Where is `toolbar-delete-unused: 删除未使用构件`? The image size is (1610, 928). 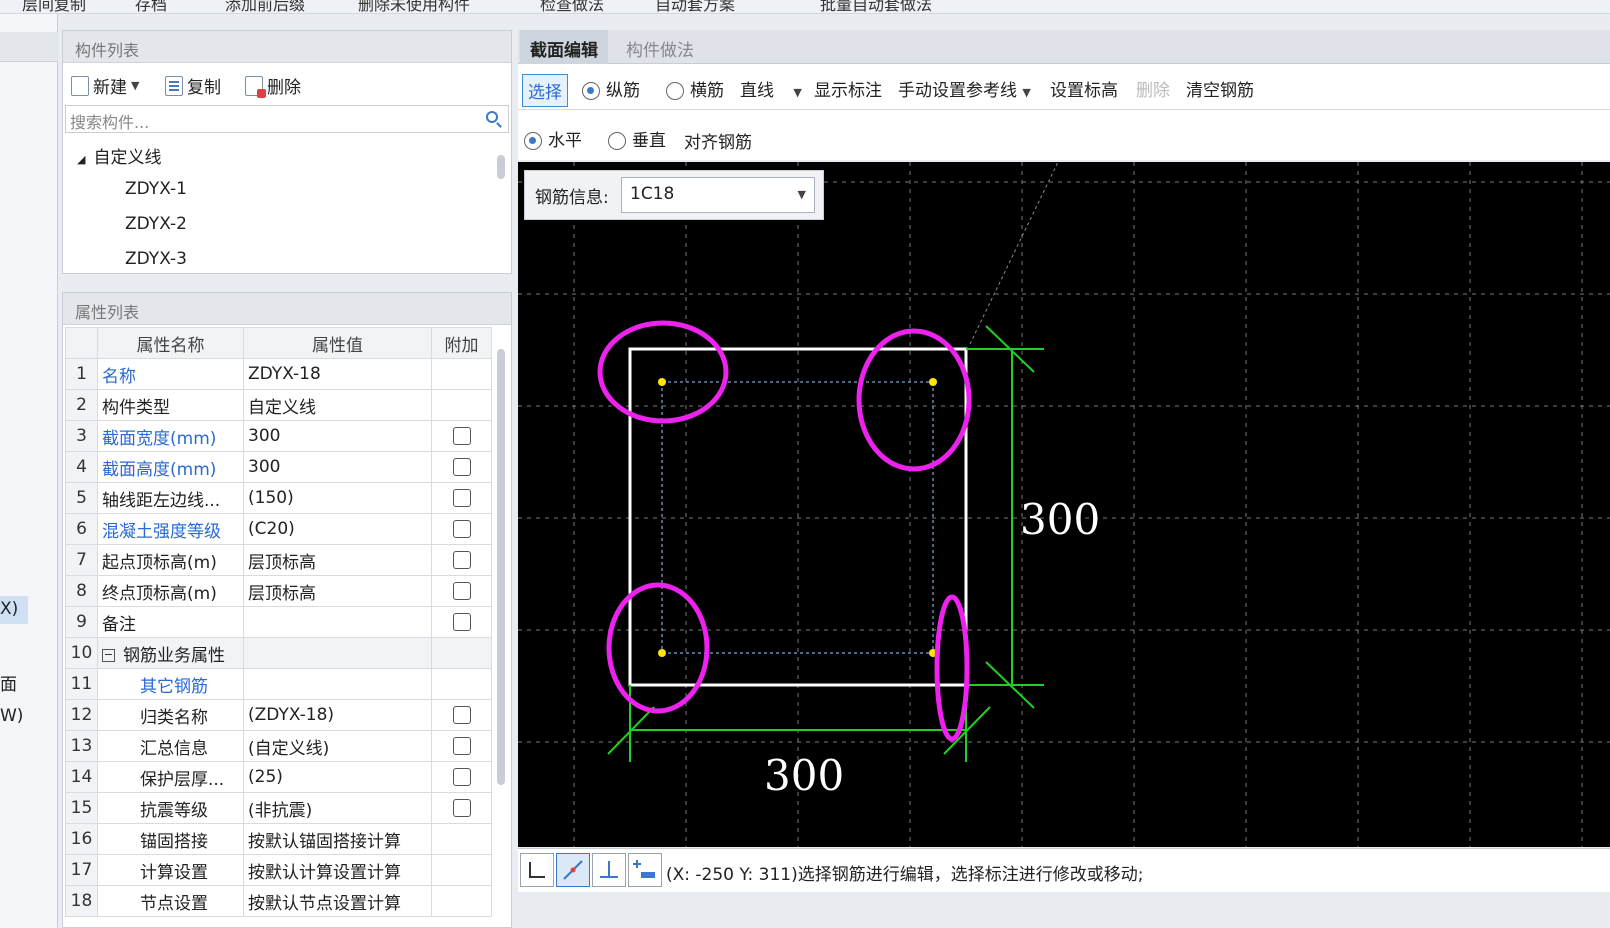 toolbar-delete-unused: 删除未使用构件 is located at coordinates (414, 6).